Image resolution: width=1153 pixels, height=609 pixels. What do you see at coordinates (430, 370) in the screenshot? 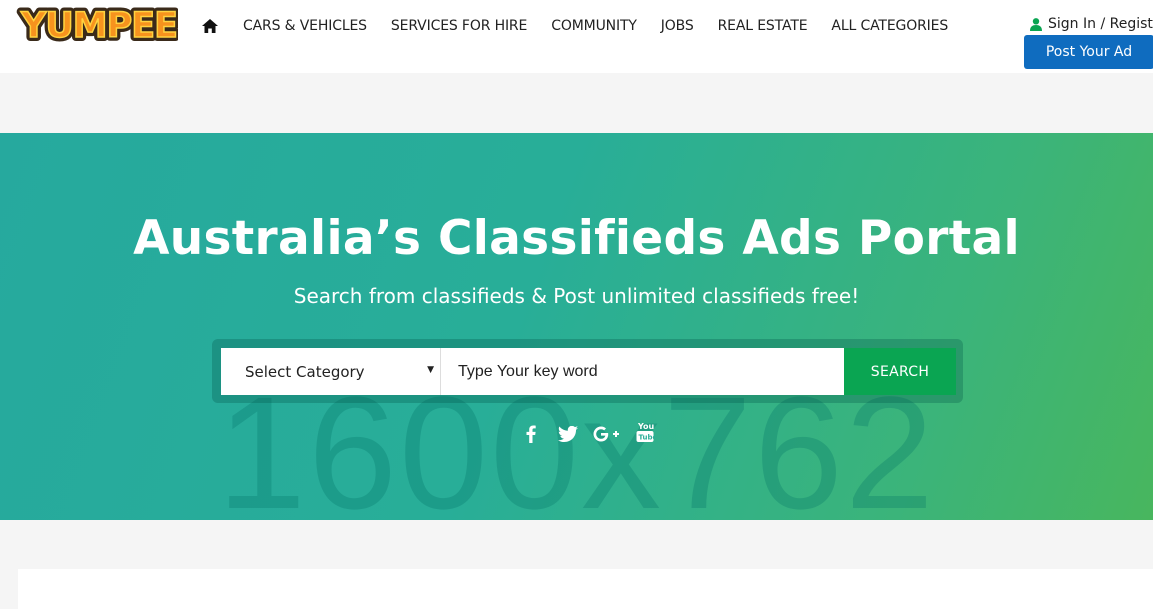
I see `caret-down-icon: ▼` at bounding box center [430, 370].